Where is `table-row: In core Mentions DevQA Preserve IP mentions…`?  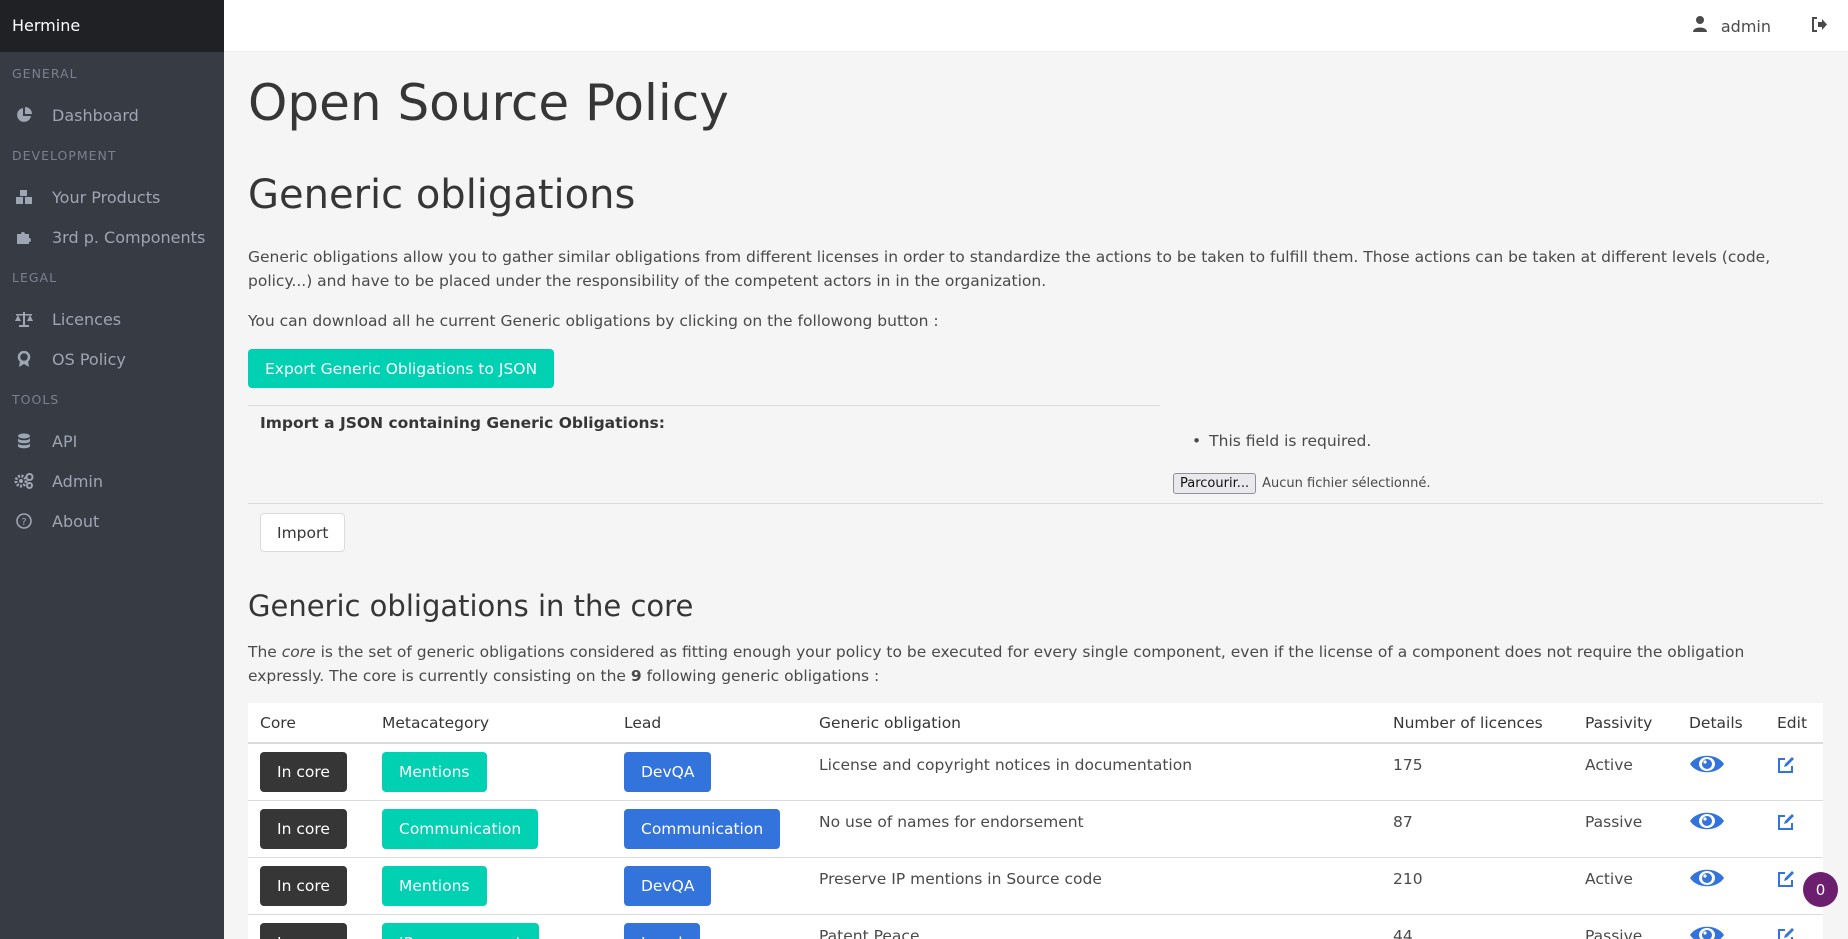 table-row: In core Mentions DevQA Preserve IP mentions… is located at coordinates (1035, 886).